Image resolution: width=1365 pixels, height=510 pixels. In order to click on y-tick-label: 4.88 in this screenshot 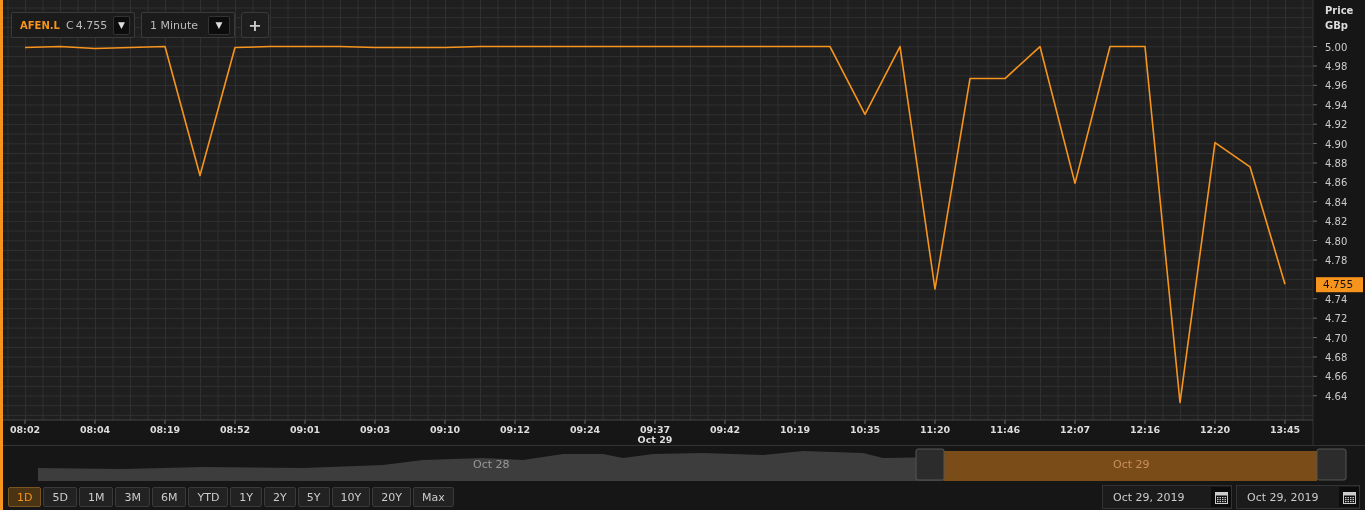, I will do `click(1336, 163)`.